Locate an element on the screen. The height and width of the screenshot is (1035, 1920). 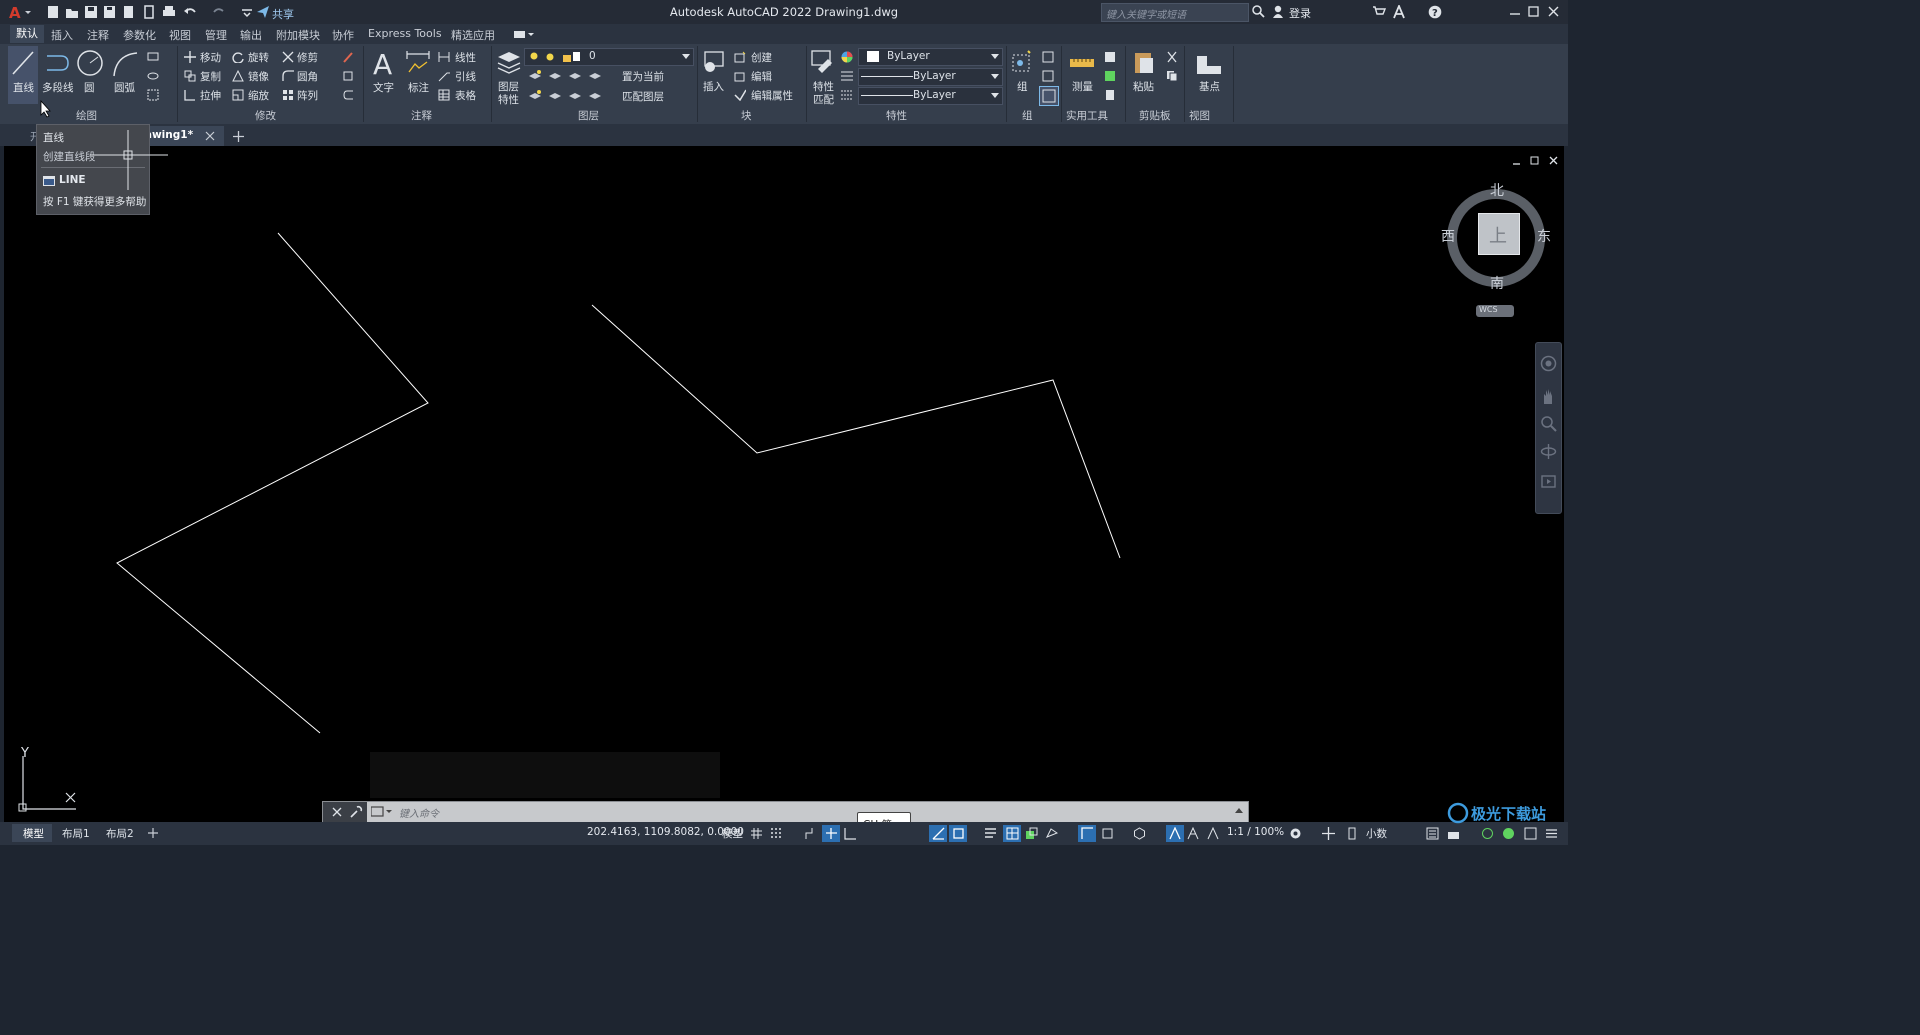
block-panel-title: 块 is located at coordinates (746, 115).